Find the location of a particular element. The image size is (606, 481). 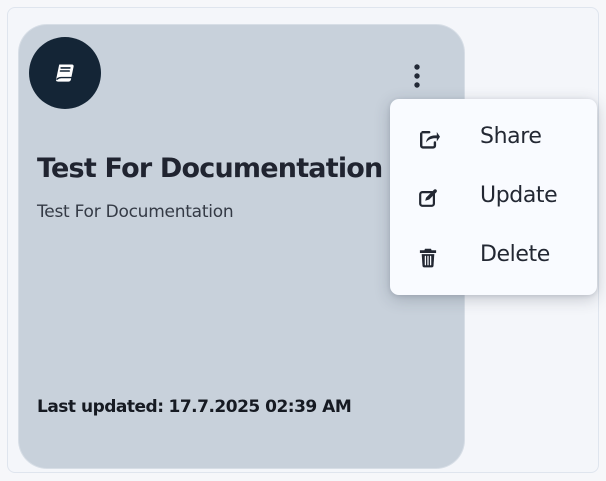

last-updated: Last updated: 17.7.2025 02:39 AM is located at coordinates (217, 407).